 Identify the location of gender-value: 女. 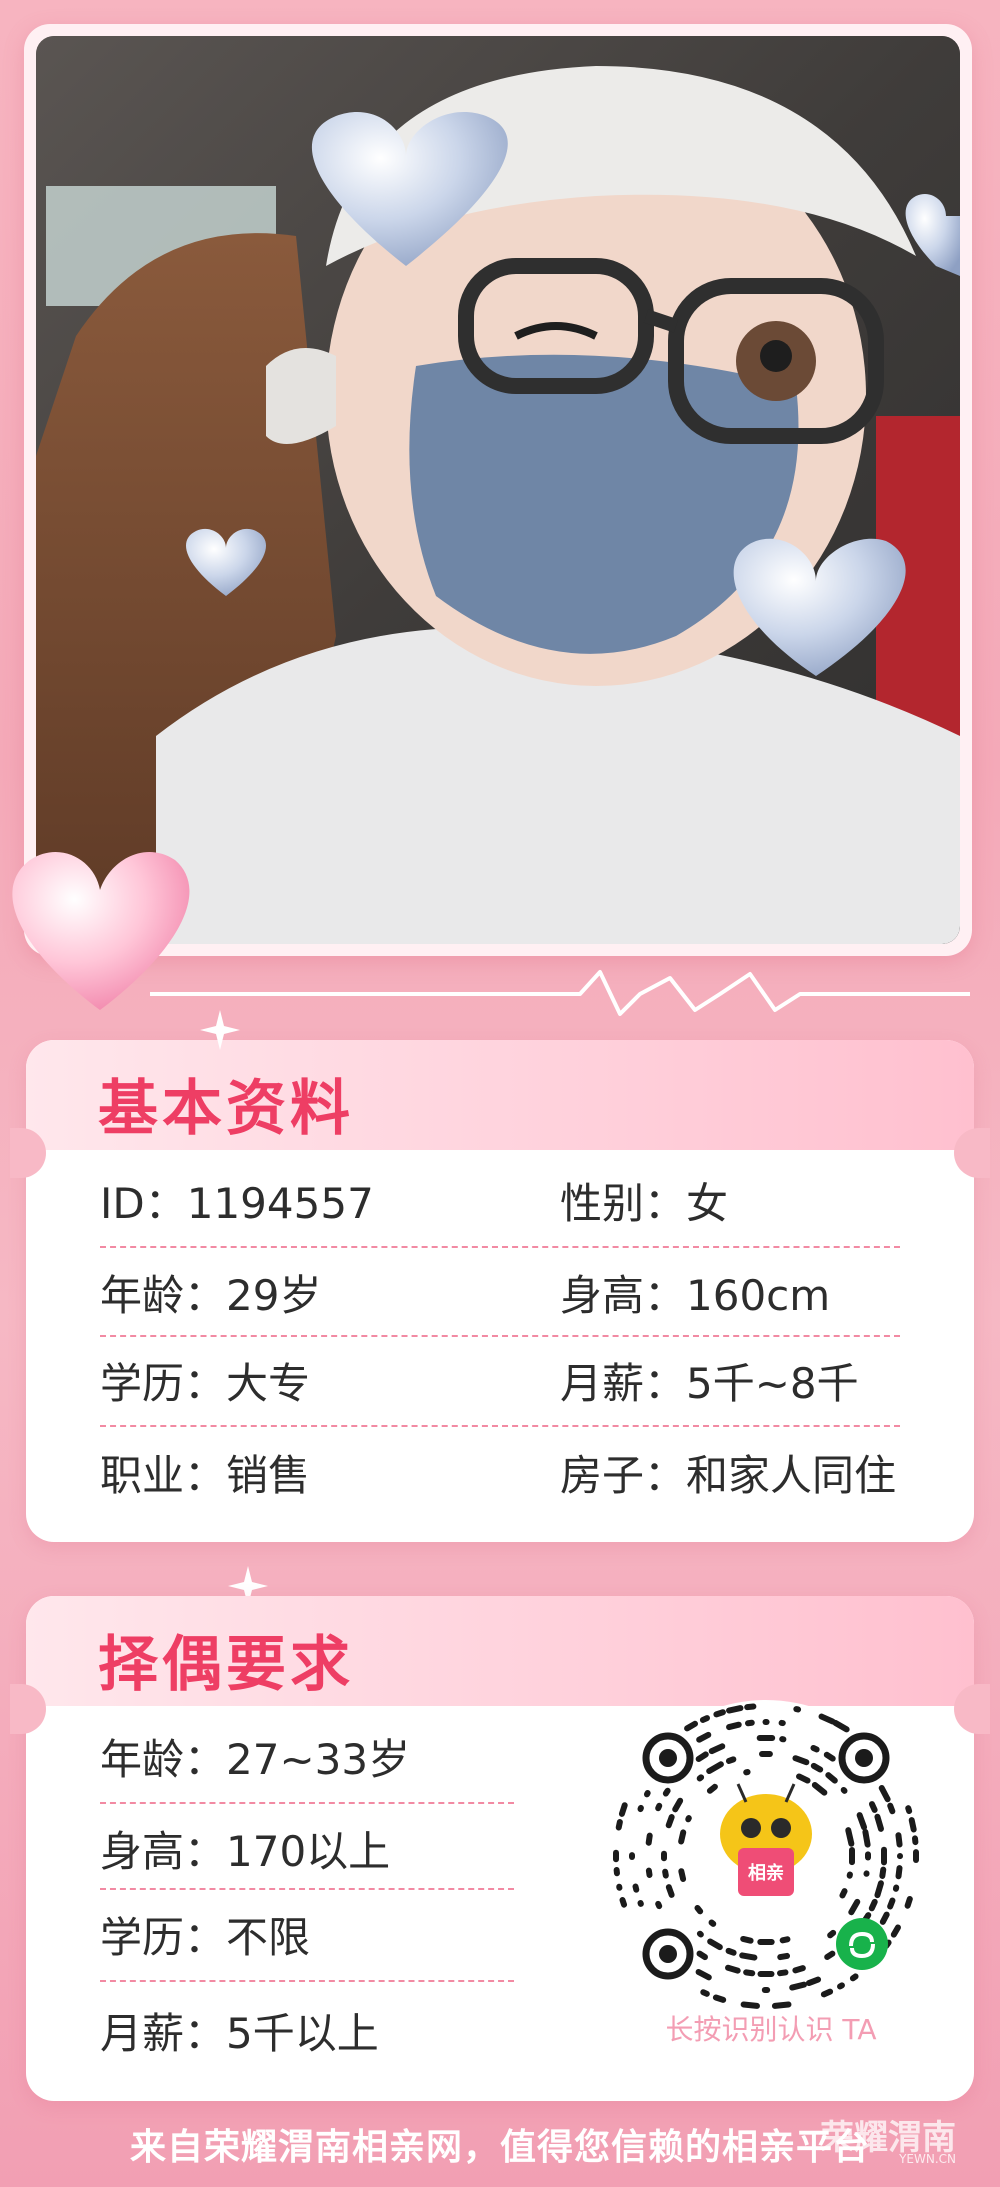
(707, 1203).